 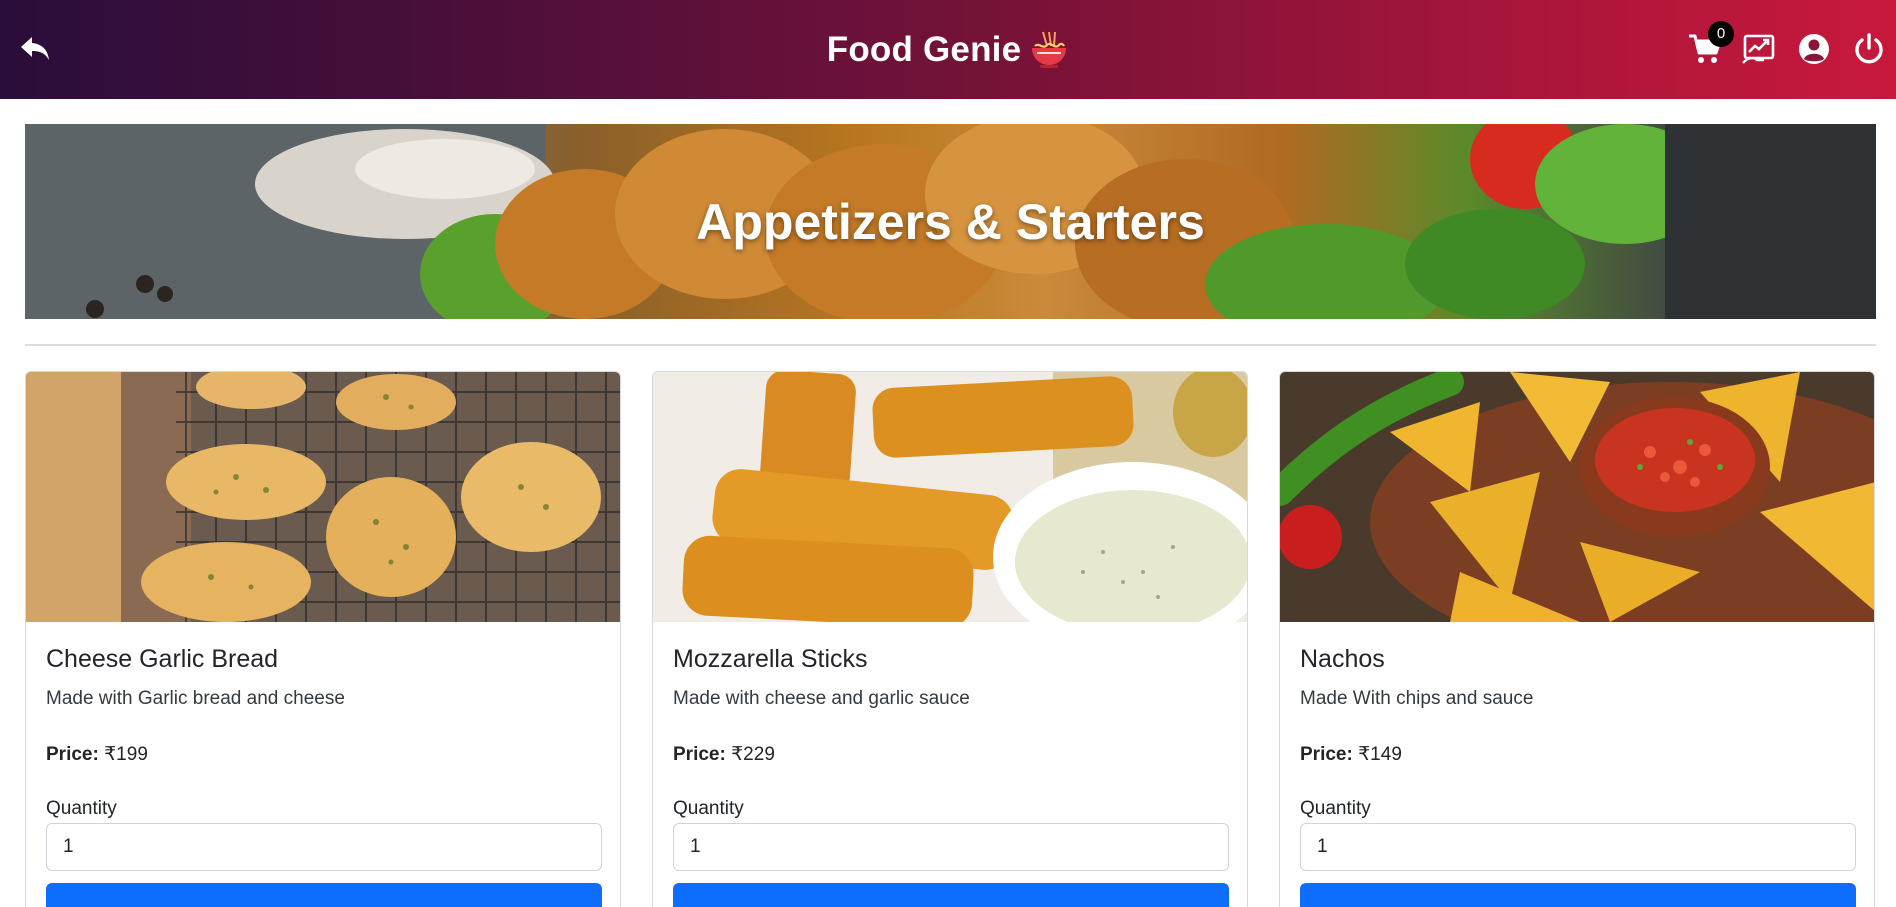 I want to click on top-navbar: Food Genie 0, so click(x=948, y=49).